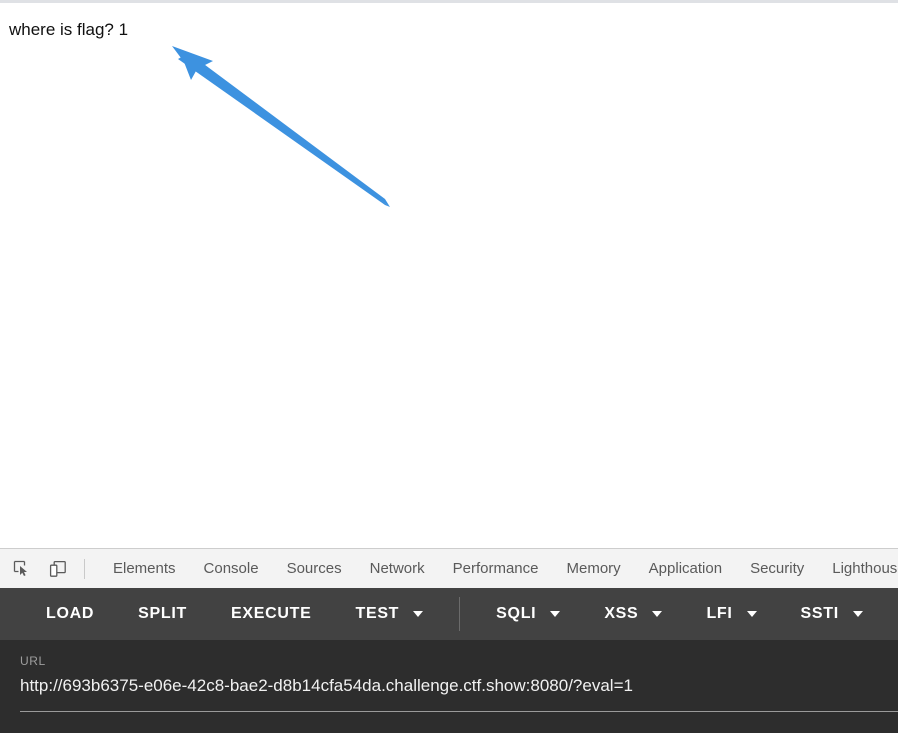 This screenshot has height=733, width=898. I want to click on test-dropdown-button: TEST, so click(389, 614).